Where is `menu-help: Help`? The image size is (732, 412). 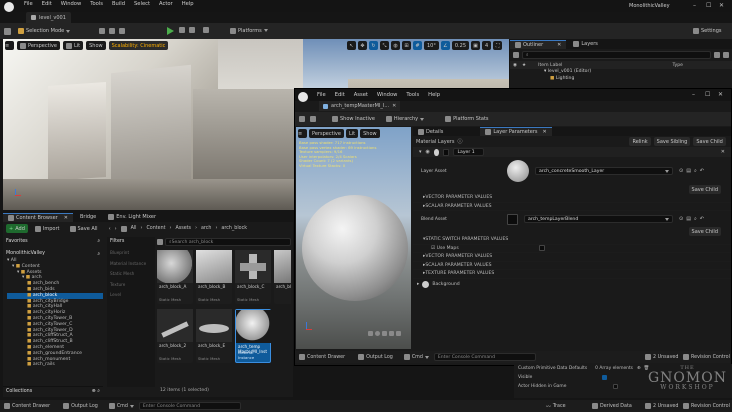
menu-help: Help is located at coordinates (188, 4).